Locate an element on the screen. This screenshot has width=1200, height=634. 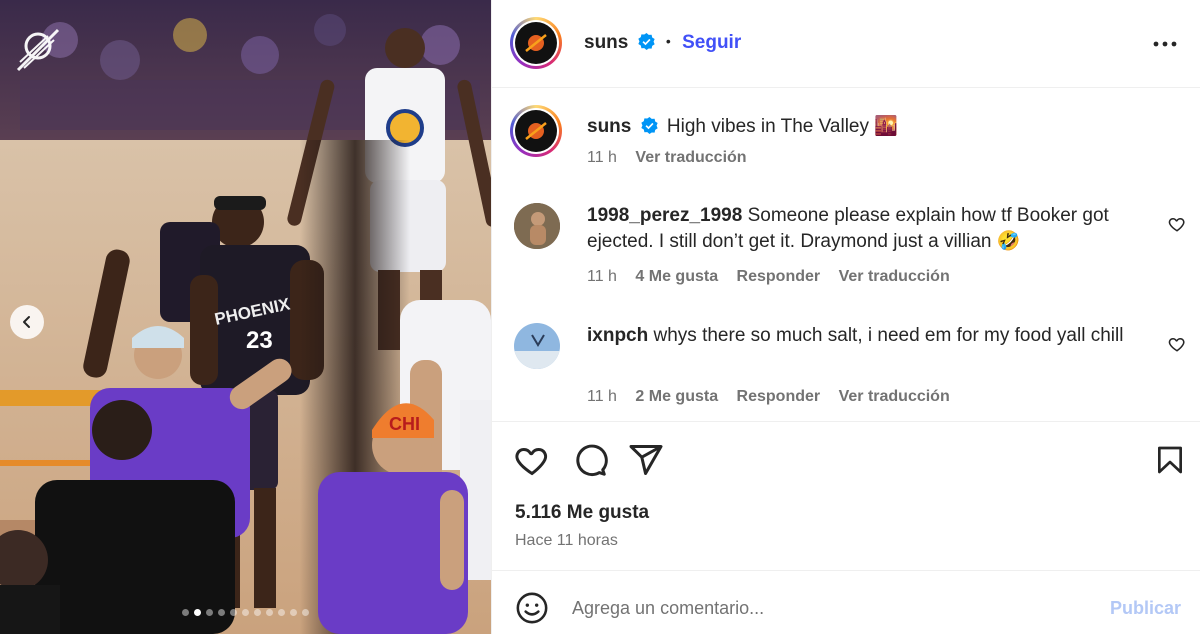
comment-input is located at coordinates (822, 608).